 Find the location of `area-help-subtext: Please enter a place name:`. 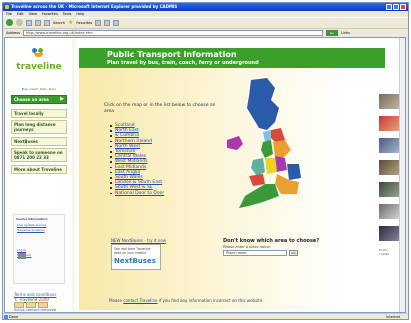

area-help-subtext: Please enter a place name: is located at coordinates (247, 247).